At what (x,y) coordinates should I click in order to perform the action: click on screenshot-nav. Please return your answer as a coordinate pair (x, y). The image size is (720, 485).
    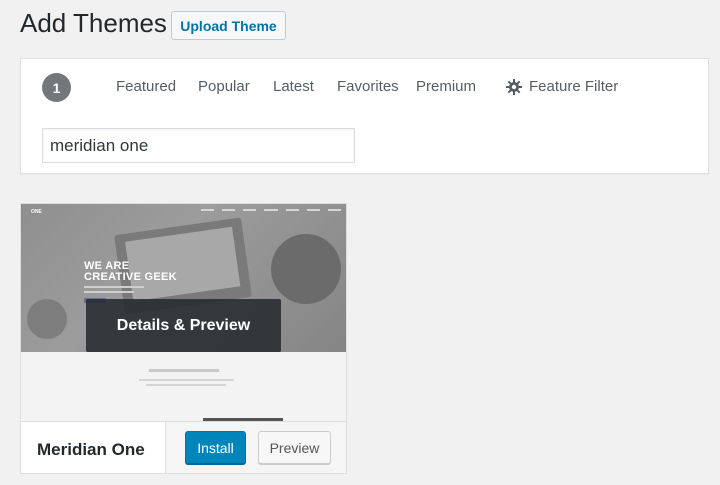
    Looking at the image, I should click on (271, 210).